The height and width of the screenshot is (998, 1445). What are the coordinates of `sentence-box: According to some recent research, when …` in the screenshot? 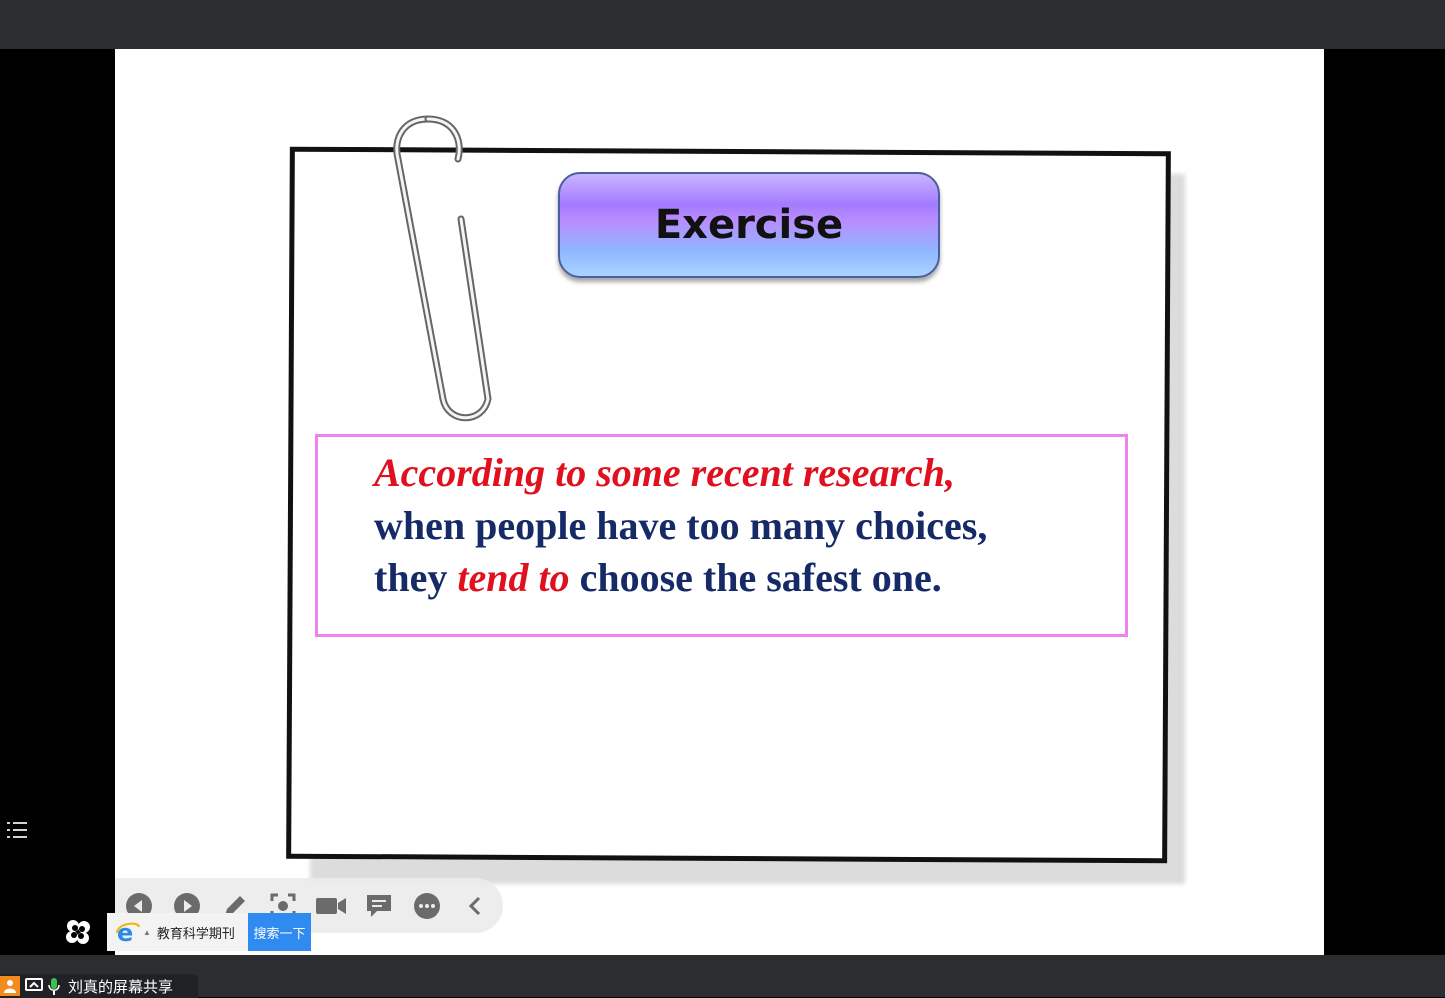 It's located at (721, 535).